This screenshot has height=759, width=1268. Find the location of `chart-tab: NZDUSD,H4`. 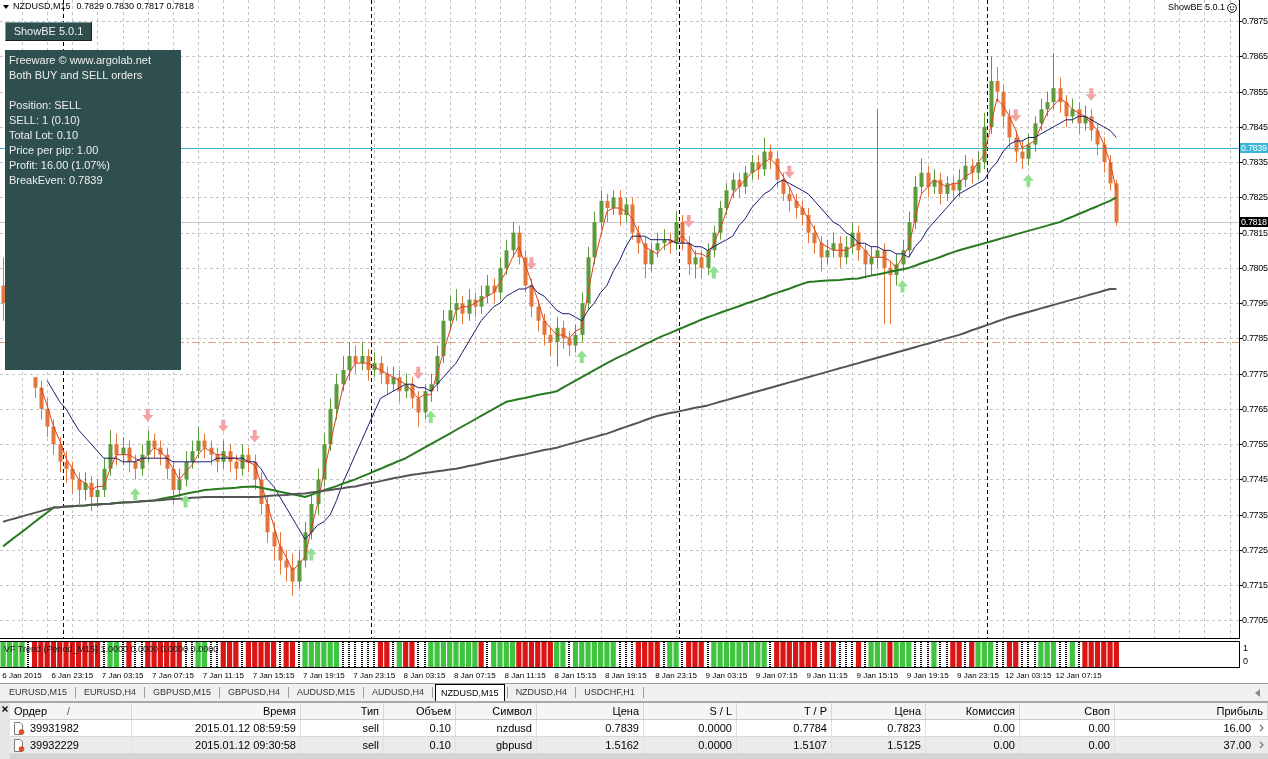

chart-tab: NZDUSD,H4 is located at coordinates (541, 692).